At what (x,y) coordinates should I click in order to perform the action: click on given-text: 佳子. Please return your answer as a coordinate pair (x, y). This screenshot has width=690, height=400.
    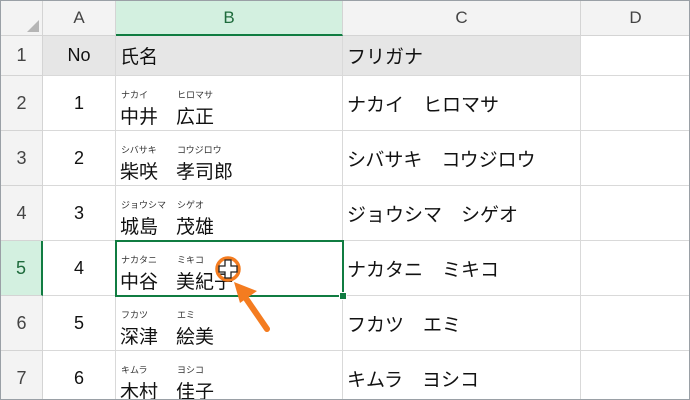
    Looking at the image, I should click on (195, 390).